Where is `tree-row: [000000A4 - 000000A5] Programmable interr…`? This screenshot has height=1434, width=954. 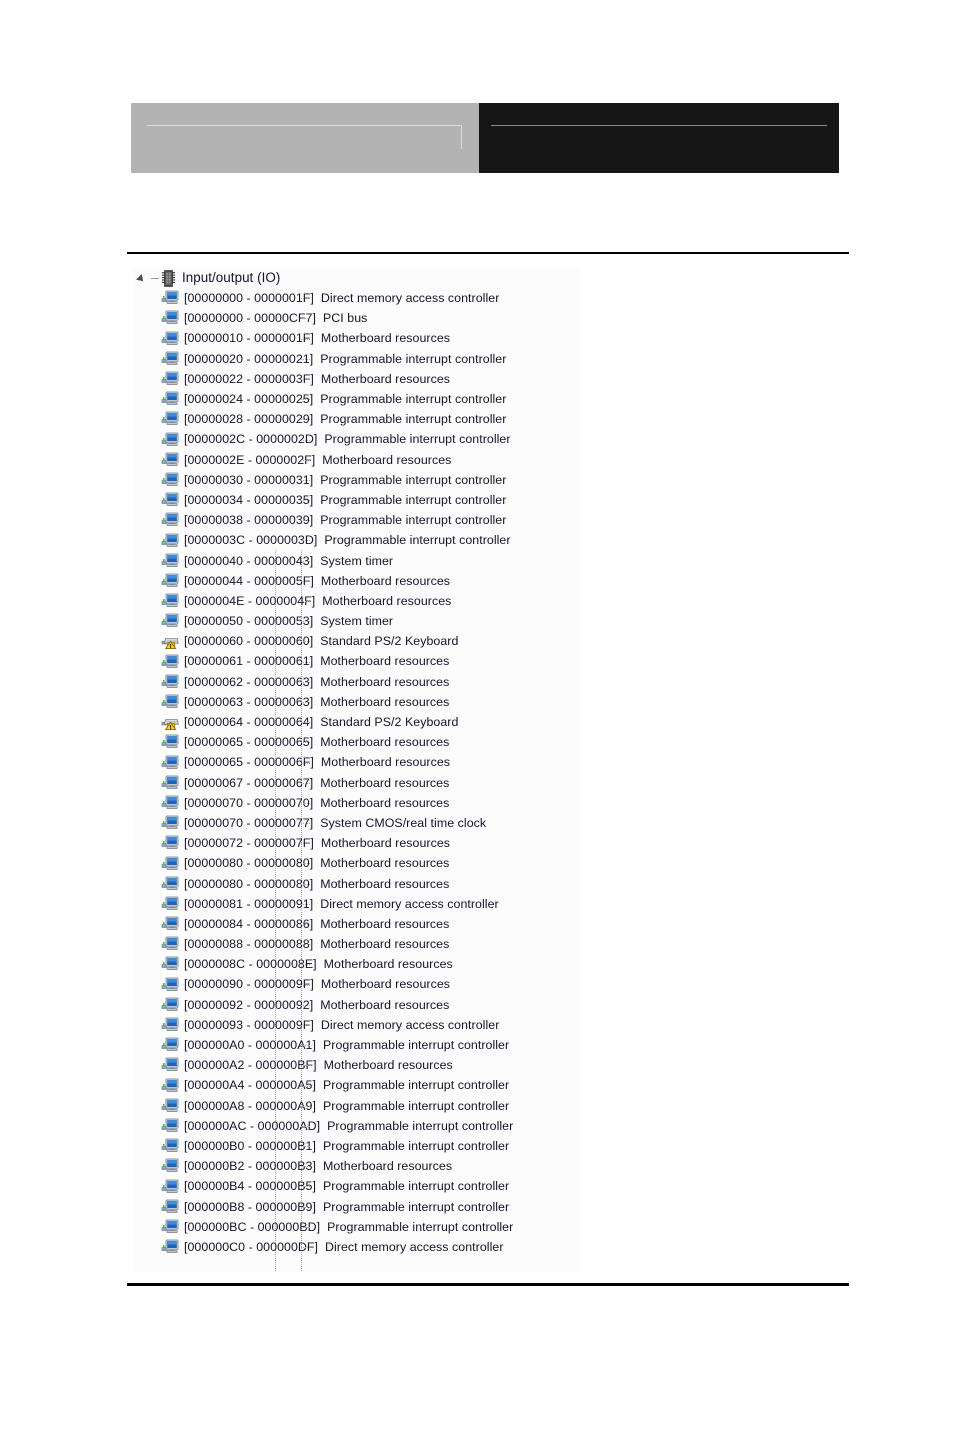
tree-row: [000000A4 - 000000A5] Programmable interr… is located at coordinates (357, 1086).